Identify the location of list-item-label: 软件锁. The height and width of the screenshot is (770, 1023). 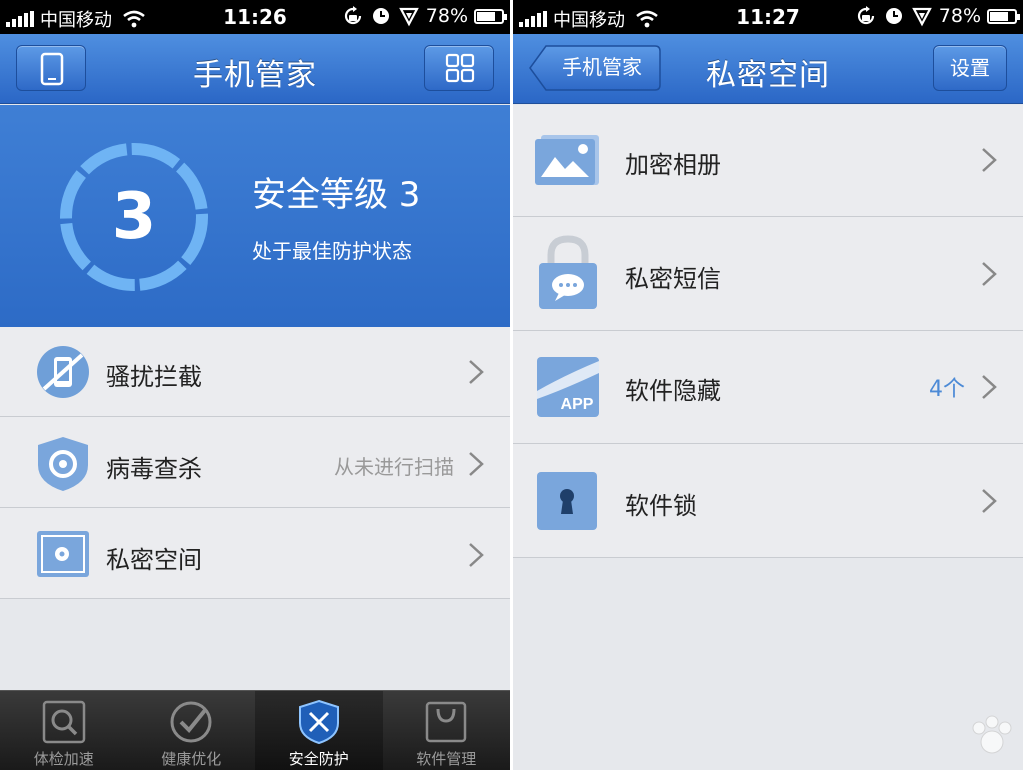
(661, 506).